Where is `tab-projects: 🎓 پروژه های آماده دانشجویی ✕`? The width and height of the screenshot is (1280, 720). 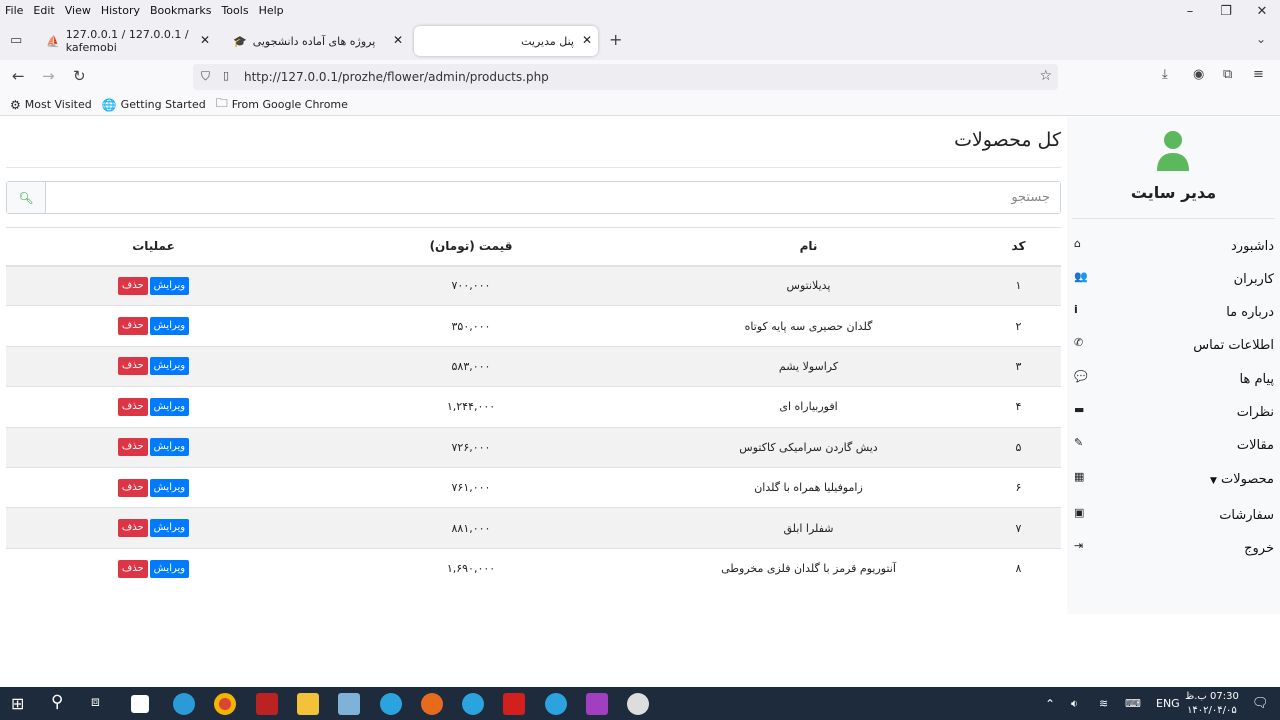
tab-projects: 🎓 پروژه های آماده دانشجویی ✕ is located at coordinates (318, 41).